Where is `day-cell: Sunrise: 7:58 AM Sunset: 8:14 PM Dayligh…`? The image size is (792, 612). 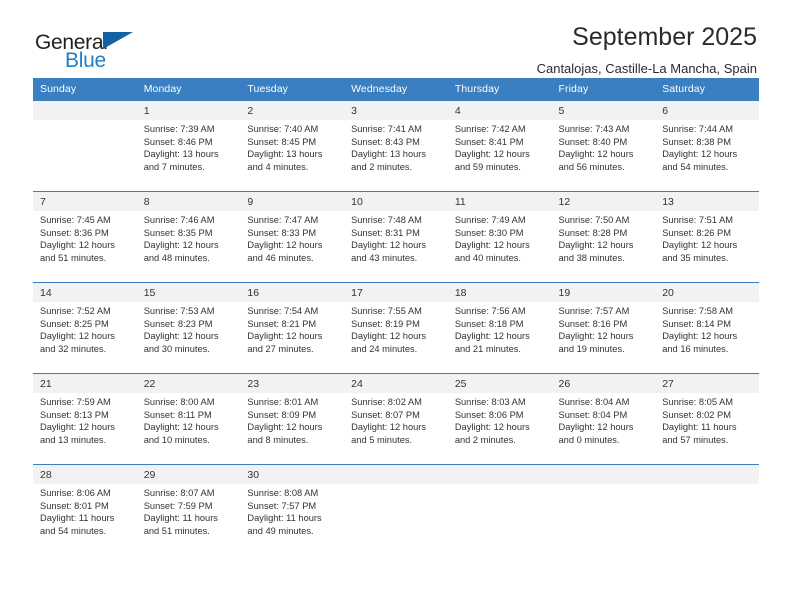
day-cell: Sunrise: 7:58 AM Sunset: 8:14 PM Dayligh… is located at coordinates (707, 338).